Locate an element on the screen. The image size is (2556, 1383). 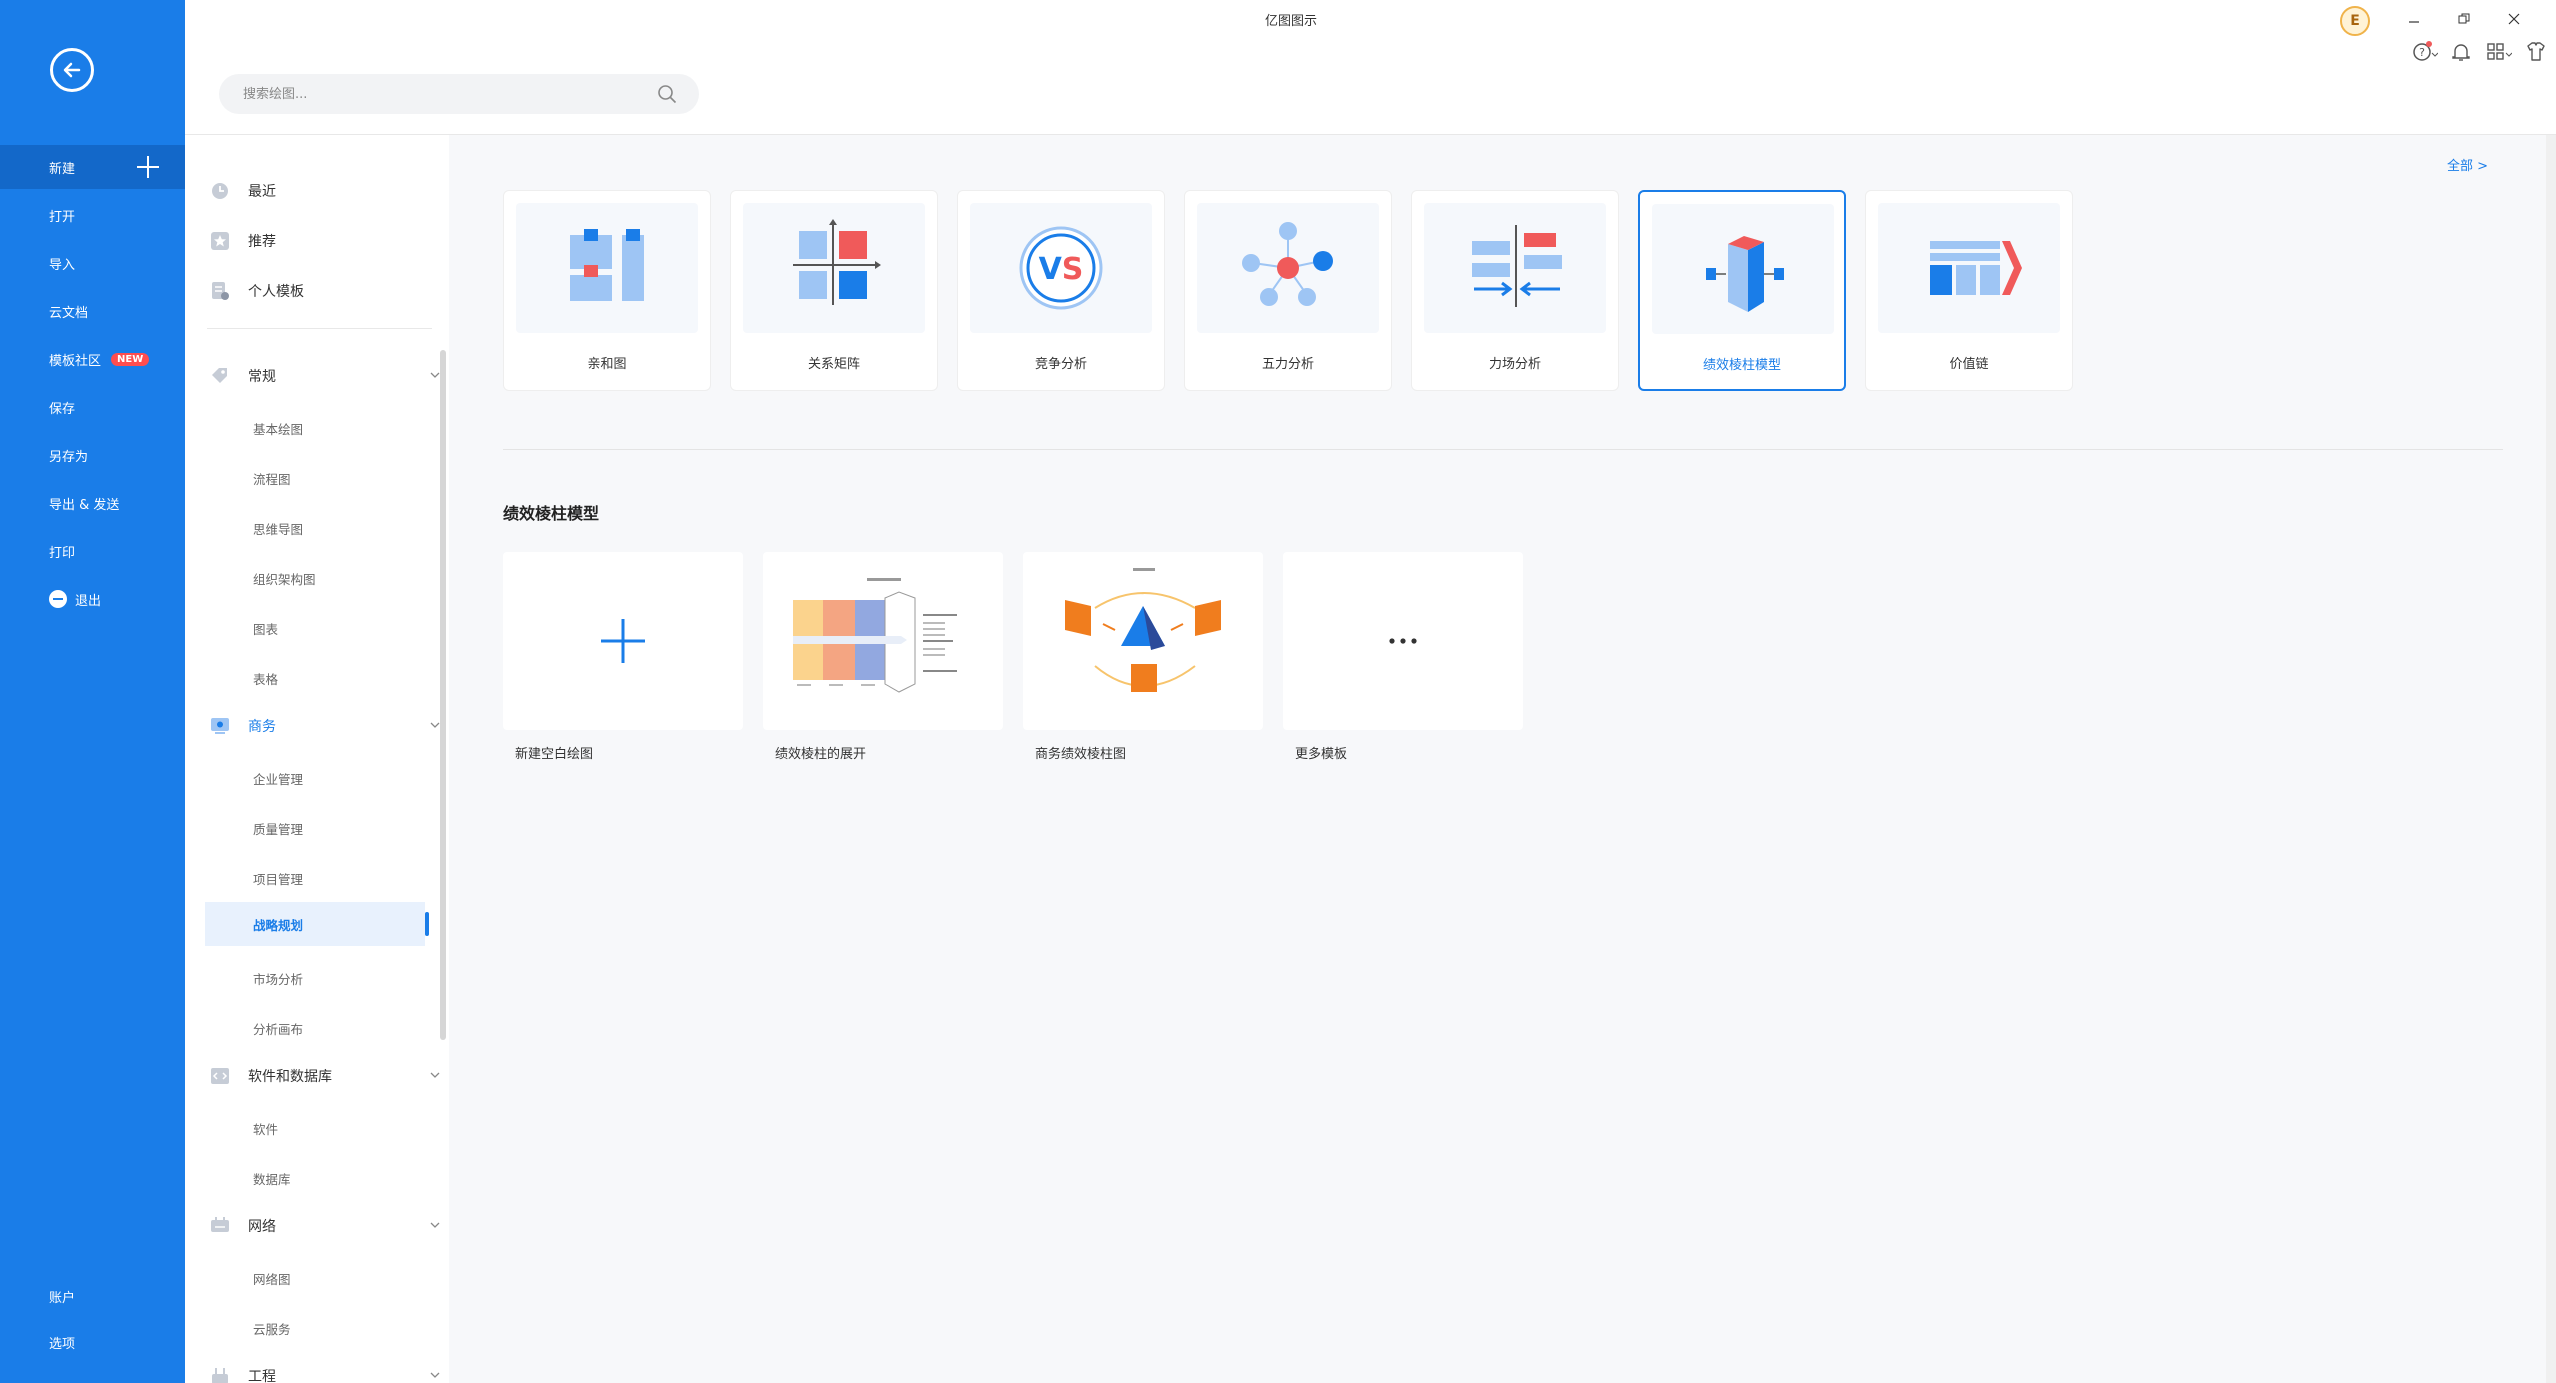
template-business-prism is located at coordinates (1143, 641).